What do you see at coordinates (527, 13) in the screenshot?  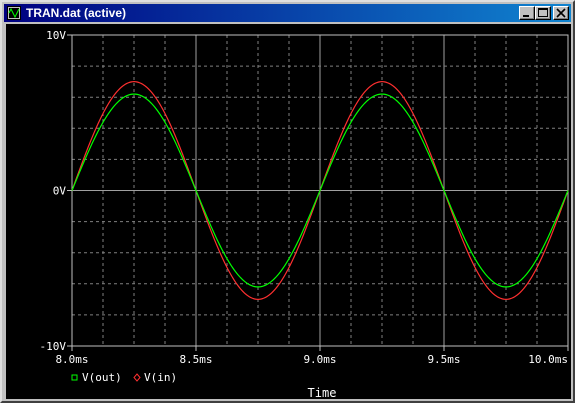 I see `minimize-button` at bounding box center [527, 13].